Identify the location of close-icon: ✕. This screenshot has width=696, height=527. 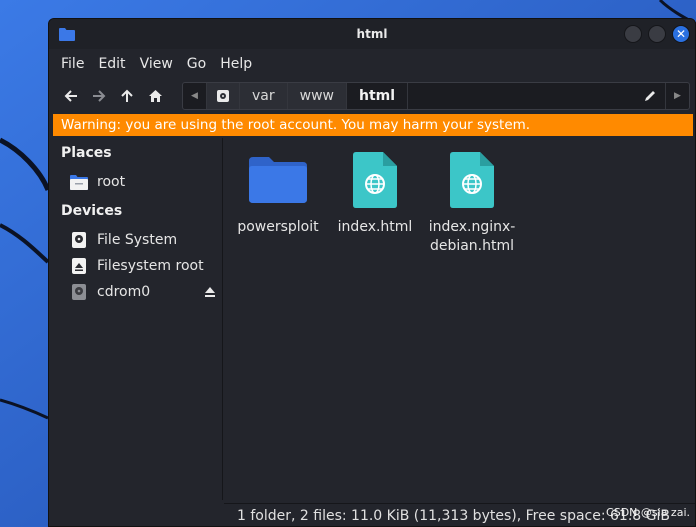
(681, 34).